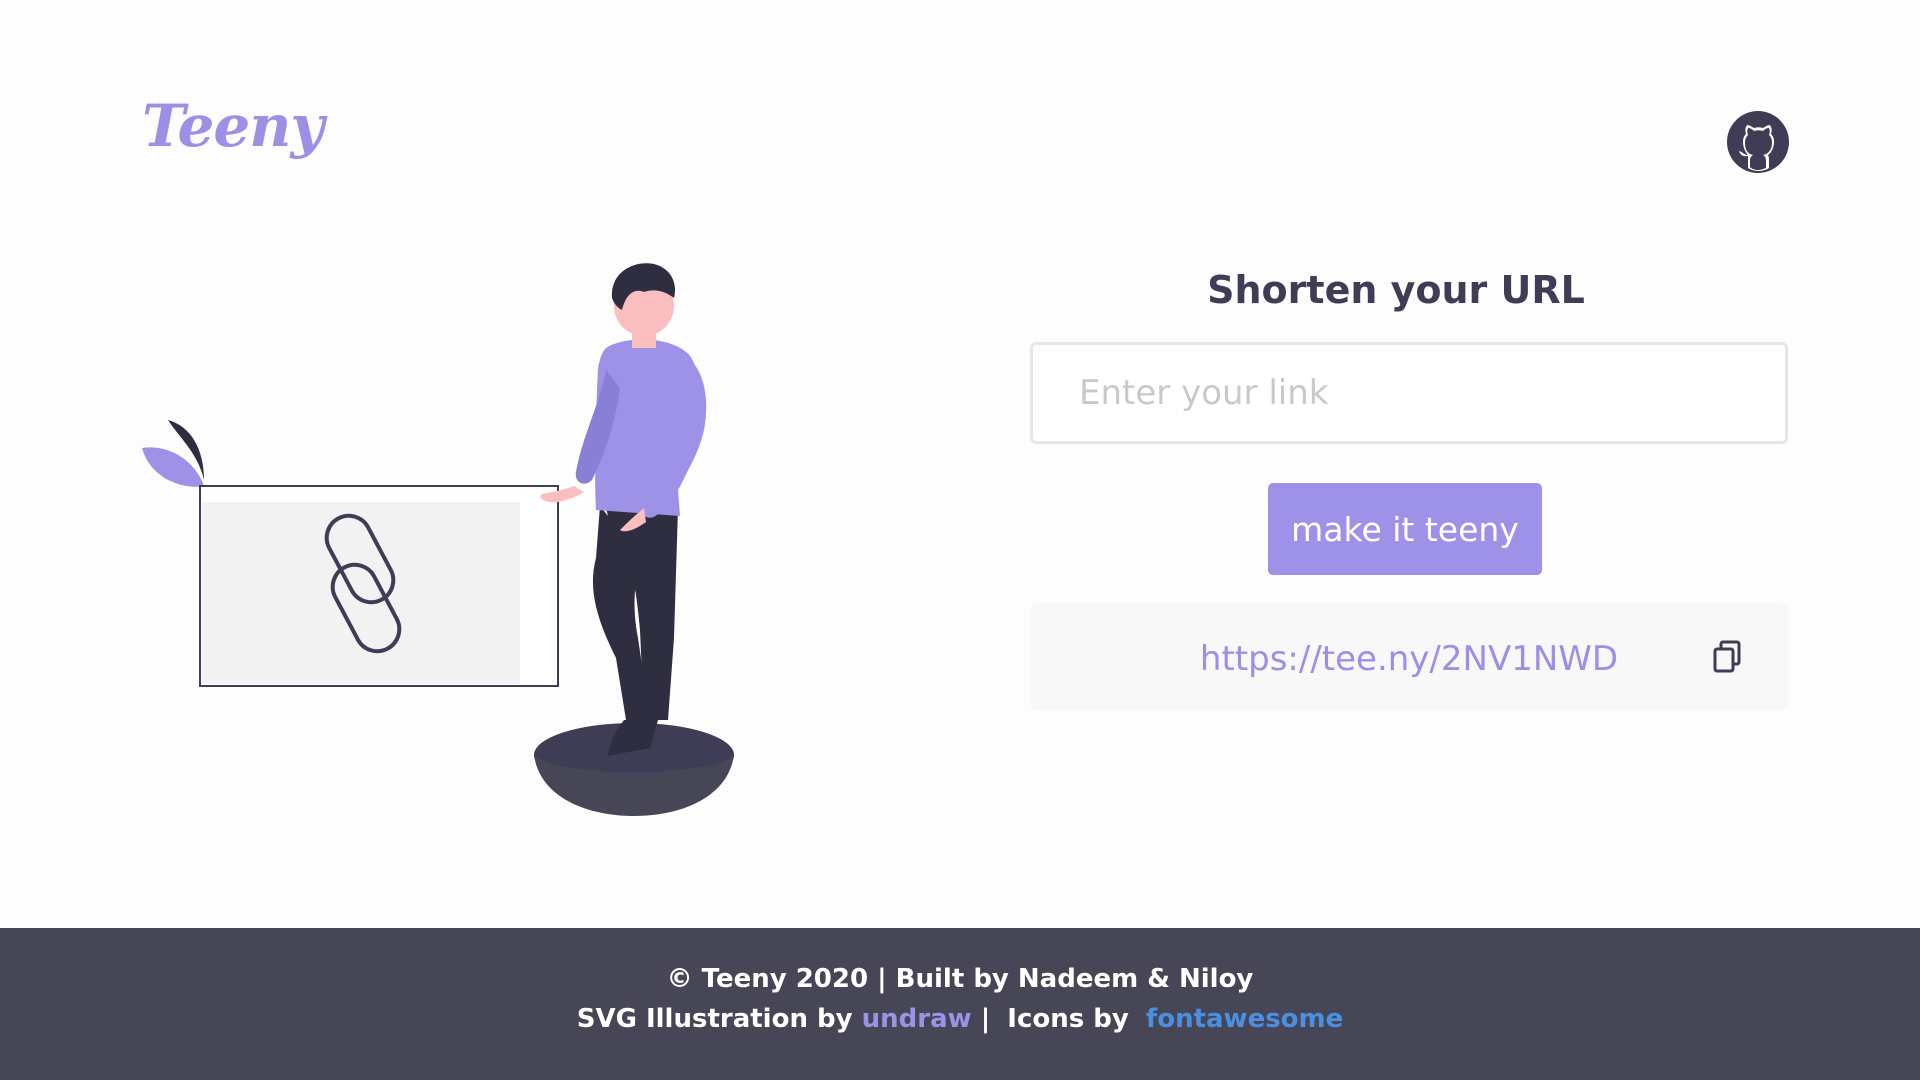 This screenshot has height=1080, width=1920. Describe the element at coordinates (1758, 142) in the screenshot. I see `github-icon` at that location.